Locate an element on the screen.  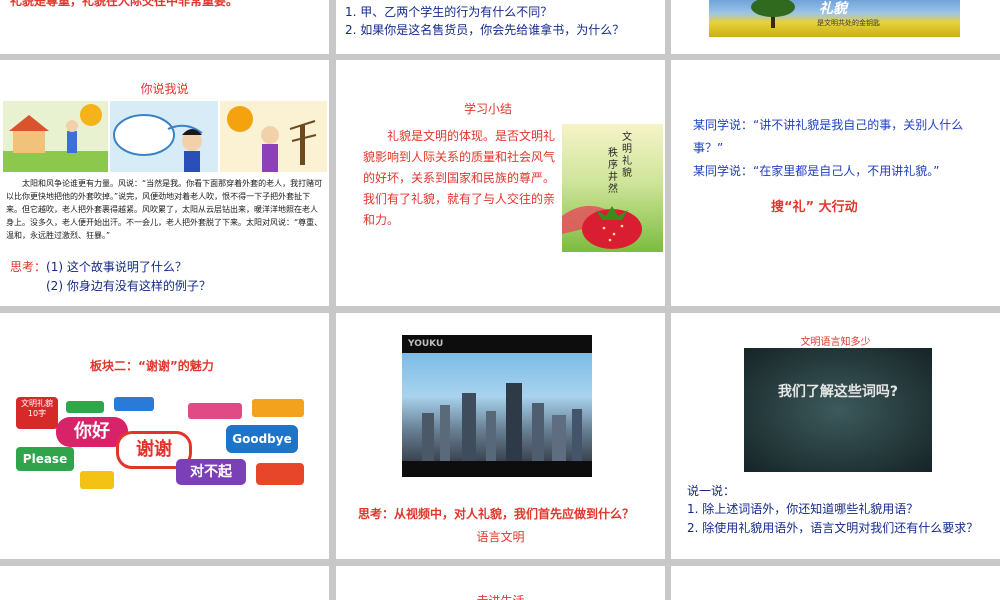
bubble-duibuqi: 对不起 is located at coordinates (211, 472).